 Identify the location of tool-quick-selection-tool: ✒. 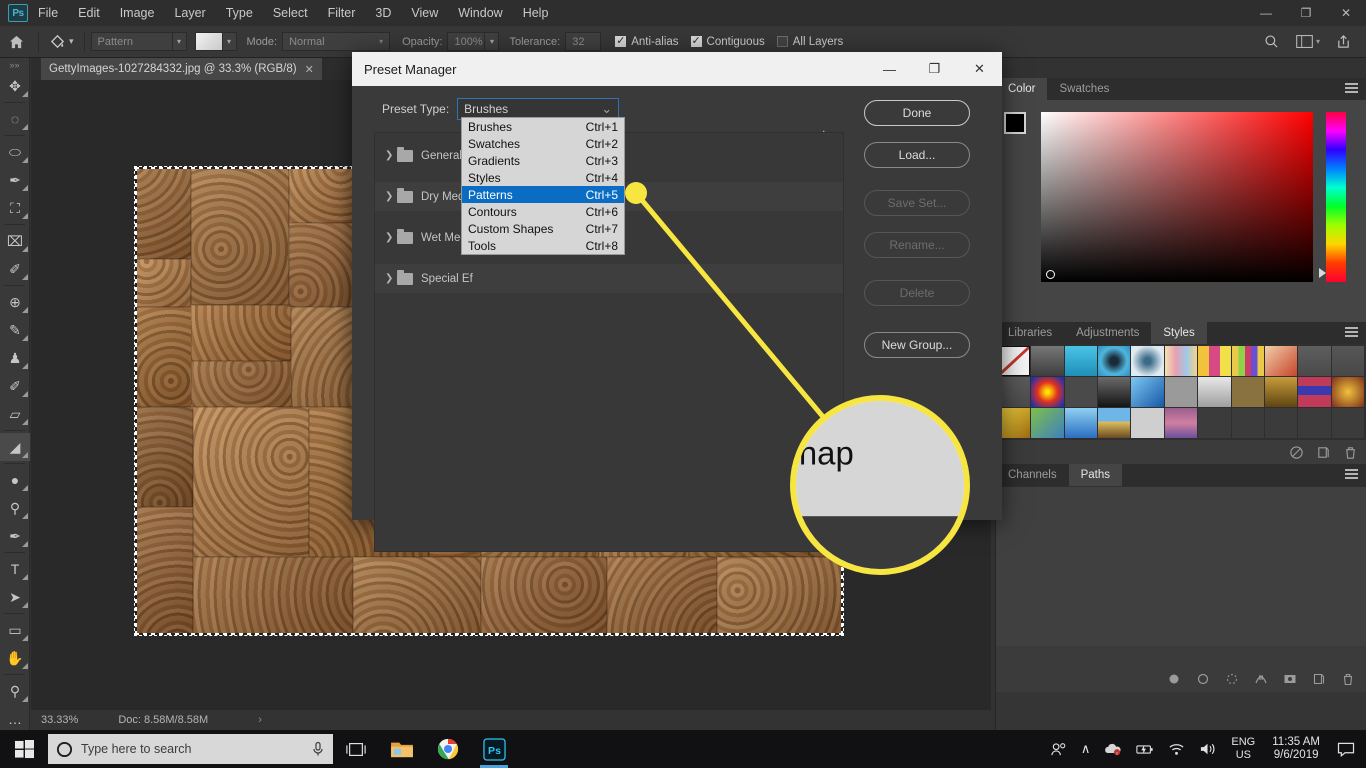
(15, 180).